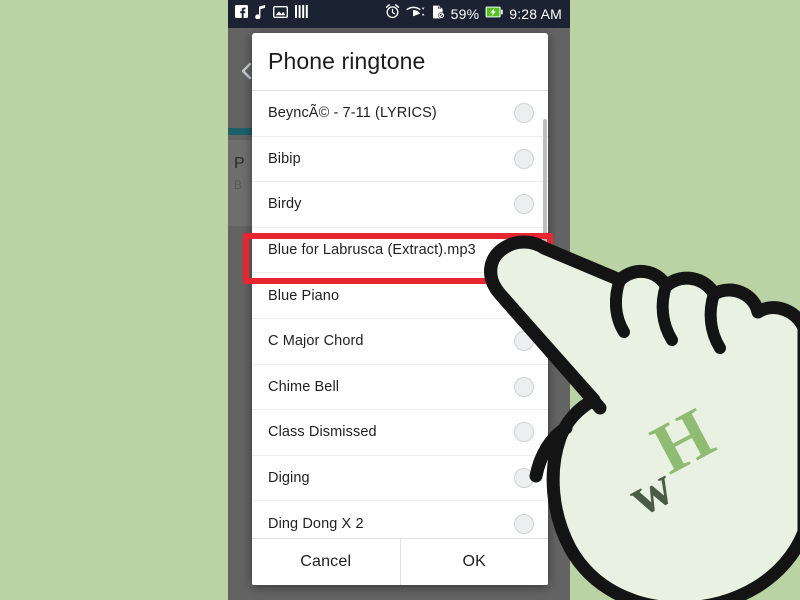 The height and width of the screenshot is (600, 800). What do you see at coordinates (392, 14) in the screenshot?
I see `alarm-clock-icon` at bounding box center [392, 14].